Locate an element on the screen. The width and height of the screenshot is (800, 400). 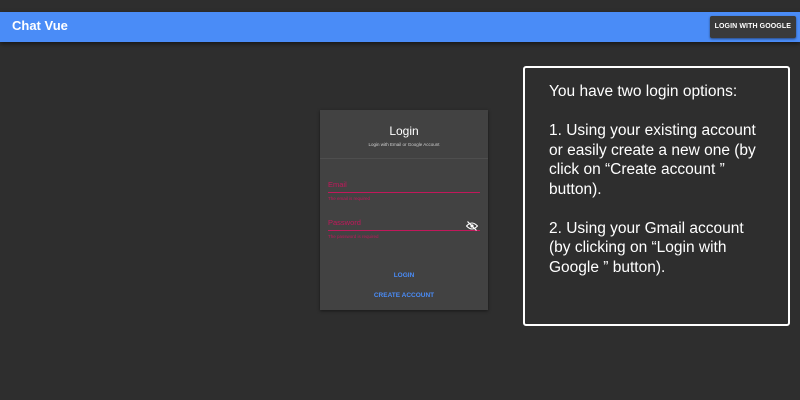
info-option2-line: (by clicking on “Login with is located at coordinates (638, 247).